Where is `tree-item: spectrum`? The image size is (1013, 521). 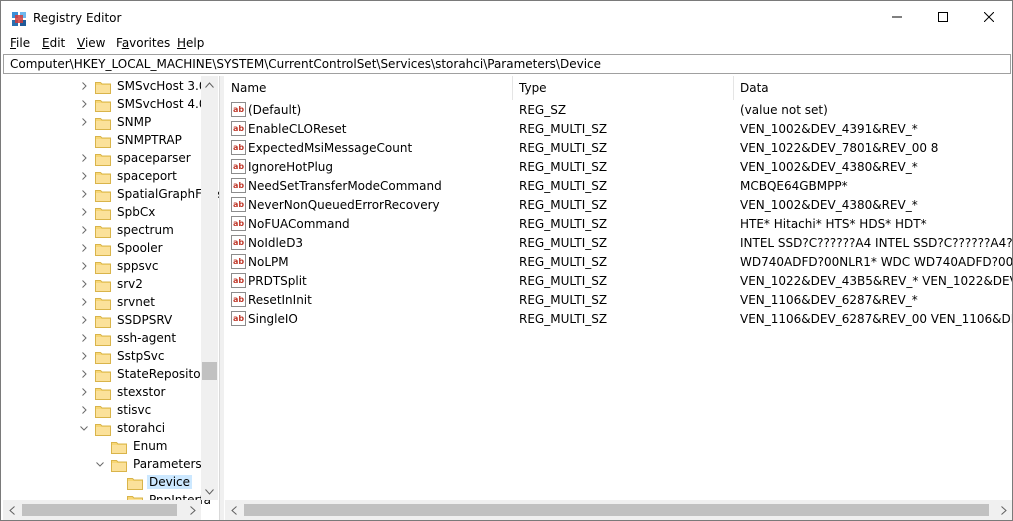
tree-item: spectrum is located at coordinates (127, 230).